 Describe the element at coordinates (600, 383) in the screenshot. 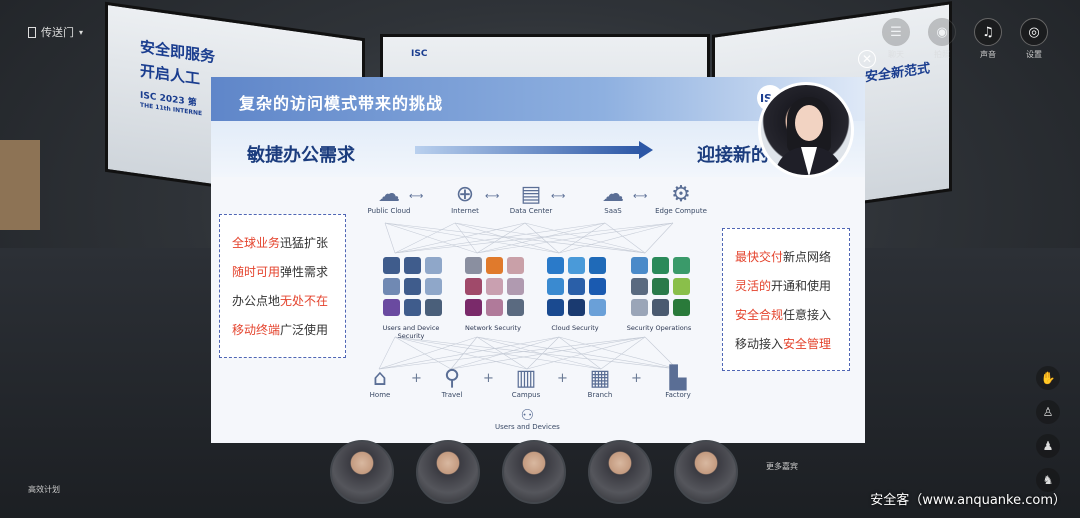

I see `location-branch: ▦ Branch` at that location.